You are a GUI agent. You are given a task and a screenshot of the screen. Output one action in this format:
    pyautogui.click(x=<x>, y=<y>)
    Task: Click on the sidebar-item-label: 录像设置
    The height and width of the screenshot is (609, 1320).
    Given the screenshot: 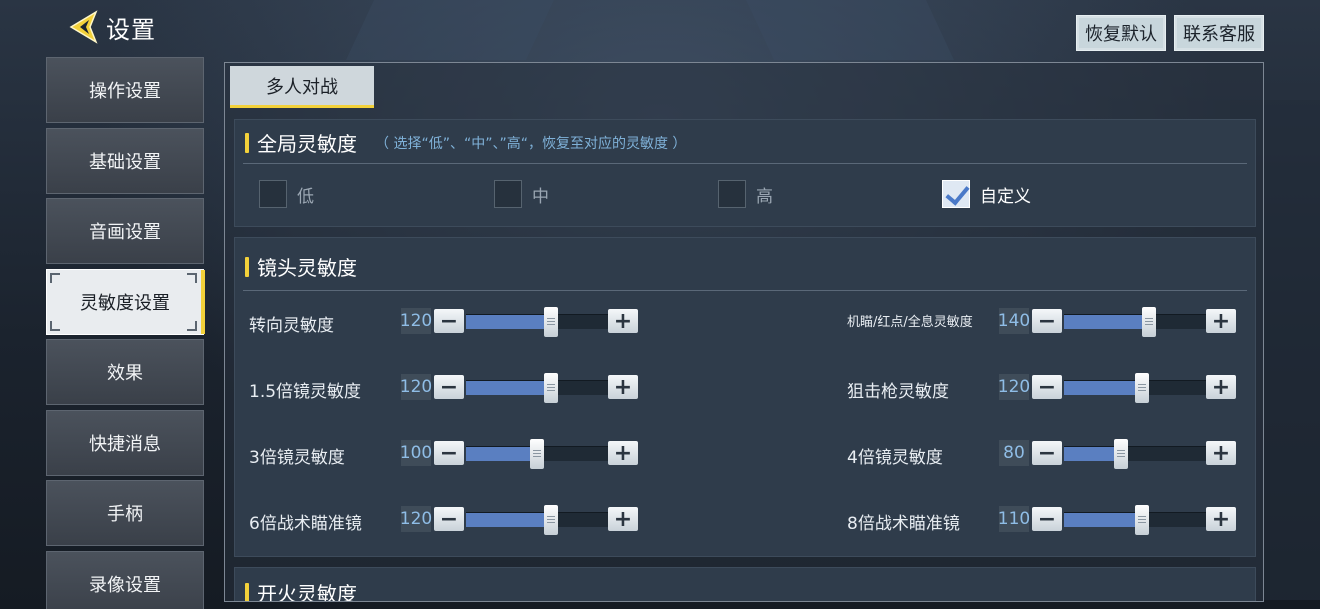 What is the action you would take?
    pyautogui.click(x=125, y=585)
    